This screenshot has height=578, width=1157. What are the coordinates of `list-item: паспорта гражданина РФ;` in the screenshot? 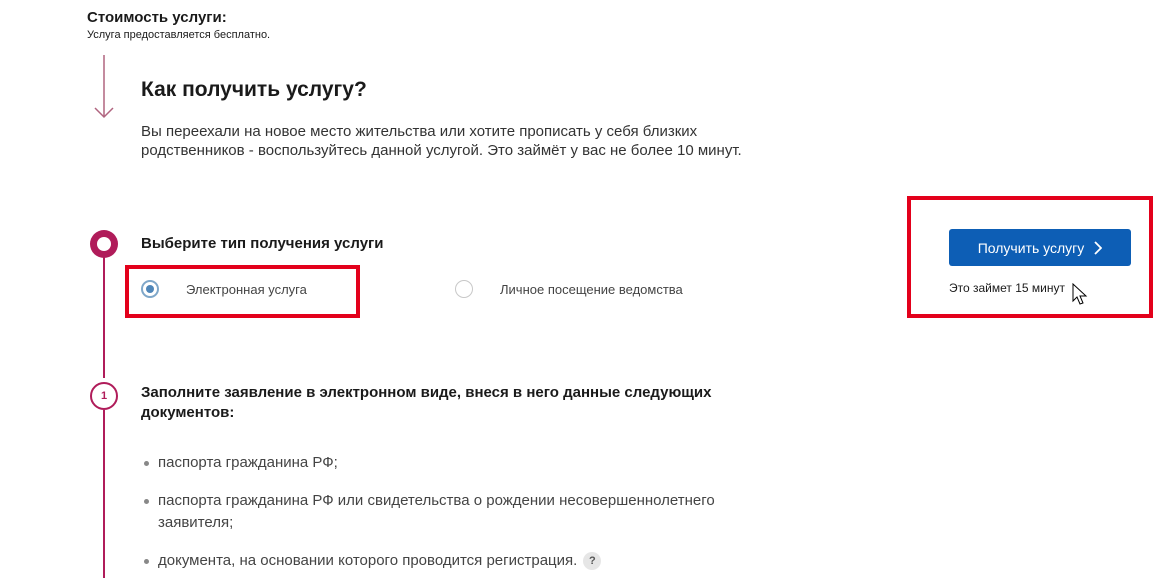 It's located at (461, 463).